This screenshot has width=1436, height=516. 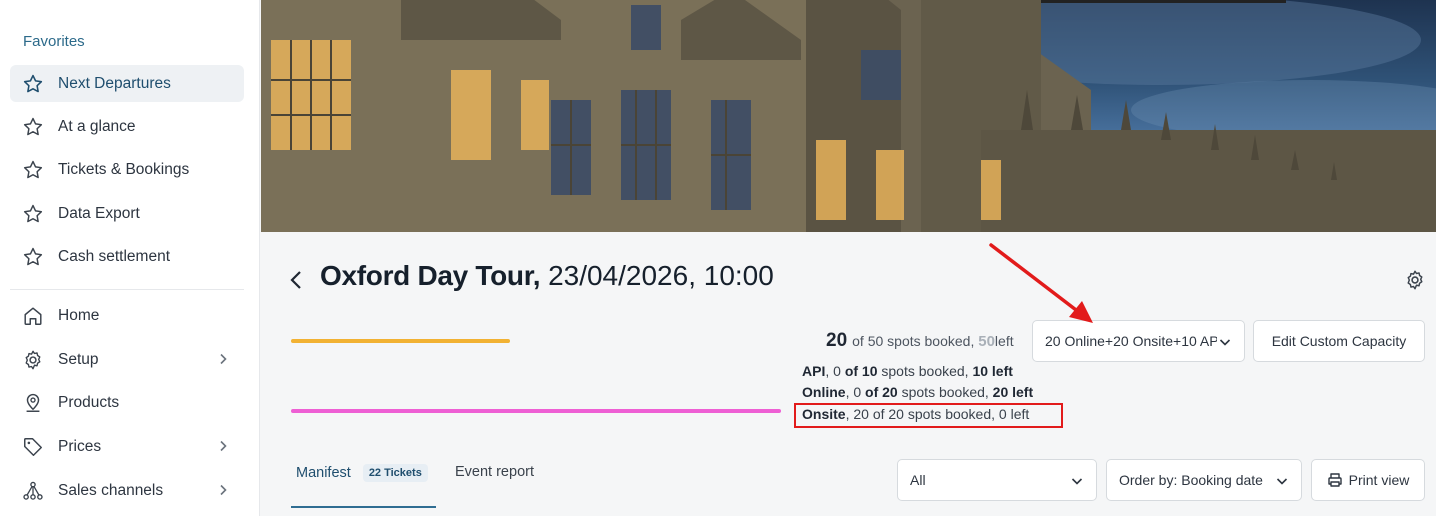 I want to click on sidebar-item-home: Home, so click(x=127, y=315).